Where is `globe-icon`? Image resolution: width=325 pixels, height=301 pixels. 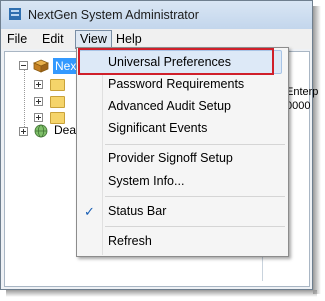 globe-icon is located at coordinates (41, 131).